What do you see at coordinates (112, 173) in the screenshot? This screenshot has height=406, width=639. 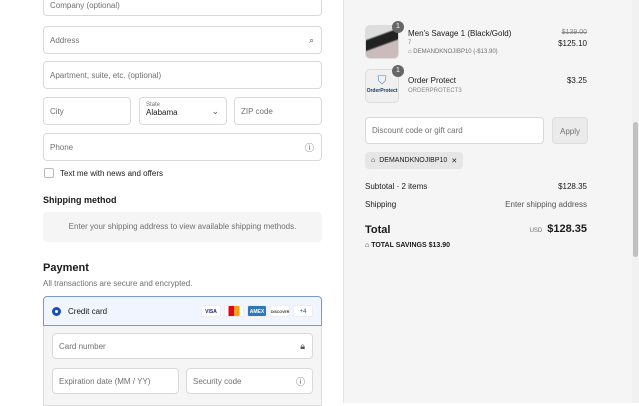 I see `news-checkbox-label: Text me with news and offers` at bounding box center [112, 173].